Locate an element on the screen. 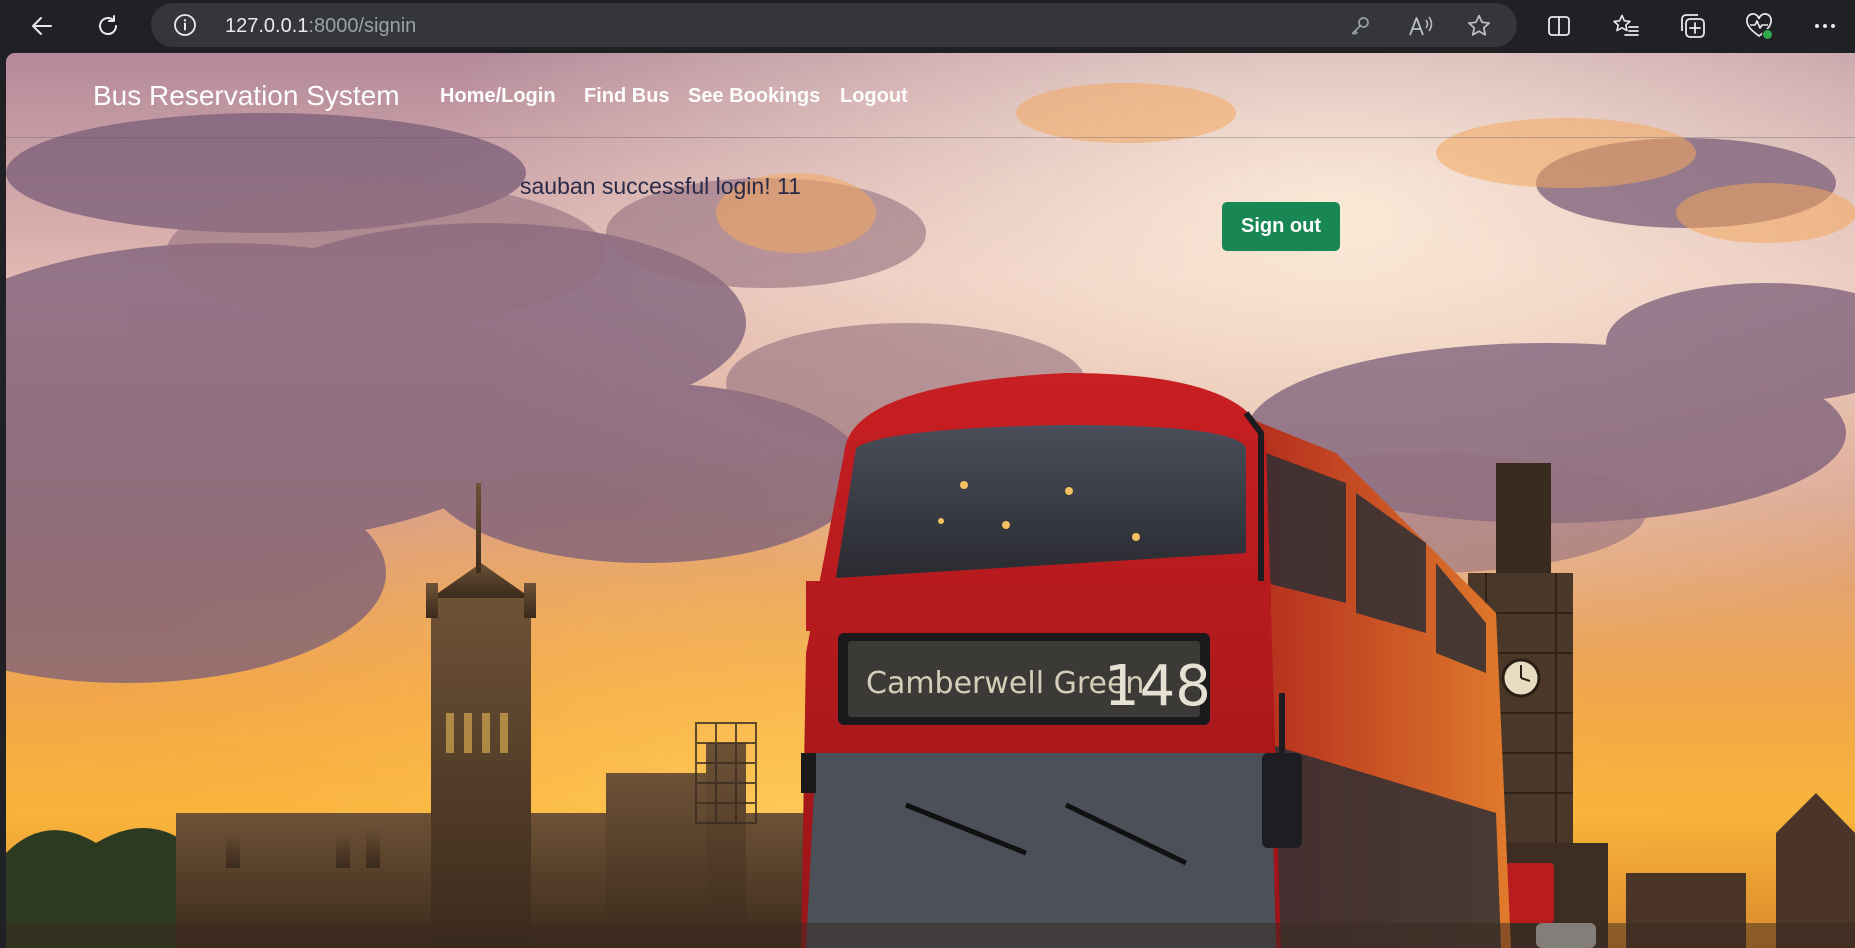 The height and width of the screenshot is (948, 1855). favorites-icon is located at coordinates (1626, 25).